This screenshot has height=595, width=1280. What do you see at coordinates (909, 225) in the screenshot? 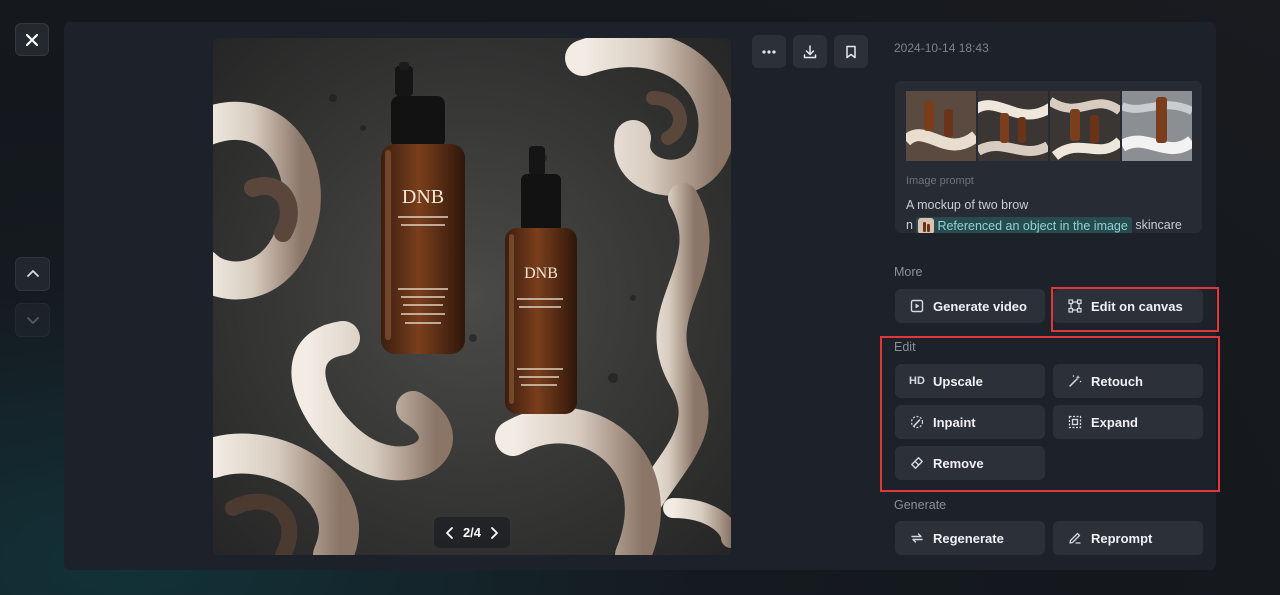
I see `prompt-text-prefix: n` at bounding box center [909, 225].